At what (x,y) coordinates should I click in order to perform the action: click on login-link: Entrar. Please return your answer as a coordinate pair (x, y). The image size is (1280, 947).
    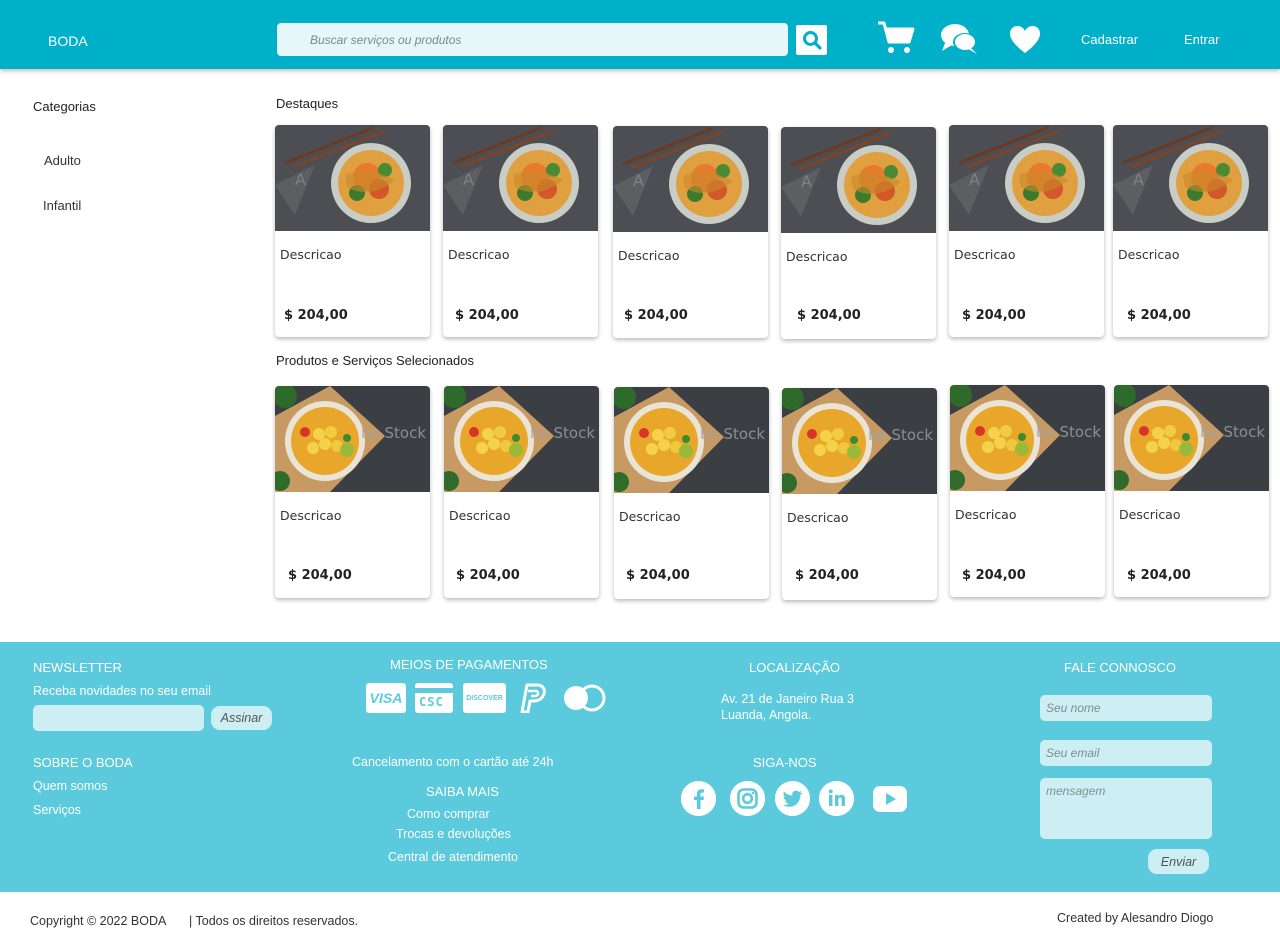
    Looking at the image, I should click on (1201, 39).